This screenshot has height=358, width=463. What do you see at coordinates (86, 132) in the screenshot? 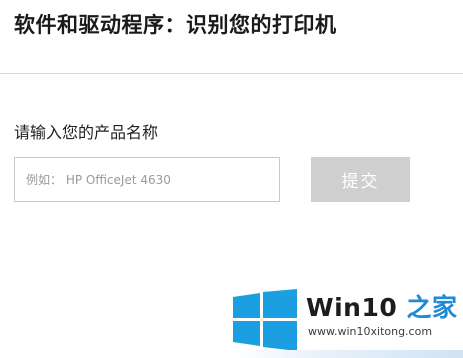
I see `product-name-label: 请输入您的产品名称` at bounding box center [86, 132].